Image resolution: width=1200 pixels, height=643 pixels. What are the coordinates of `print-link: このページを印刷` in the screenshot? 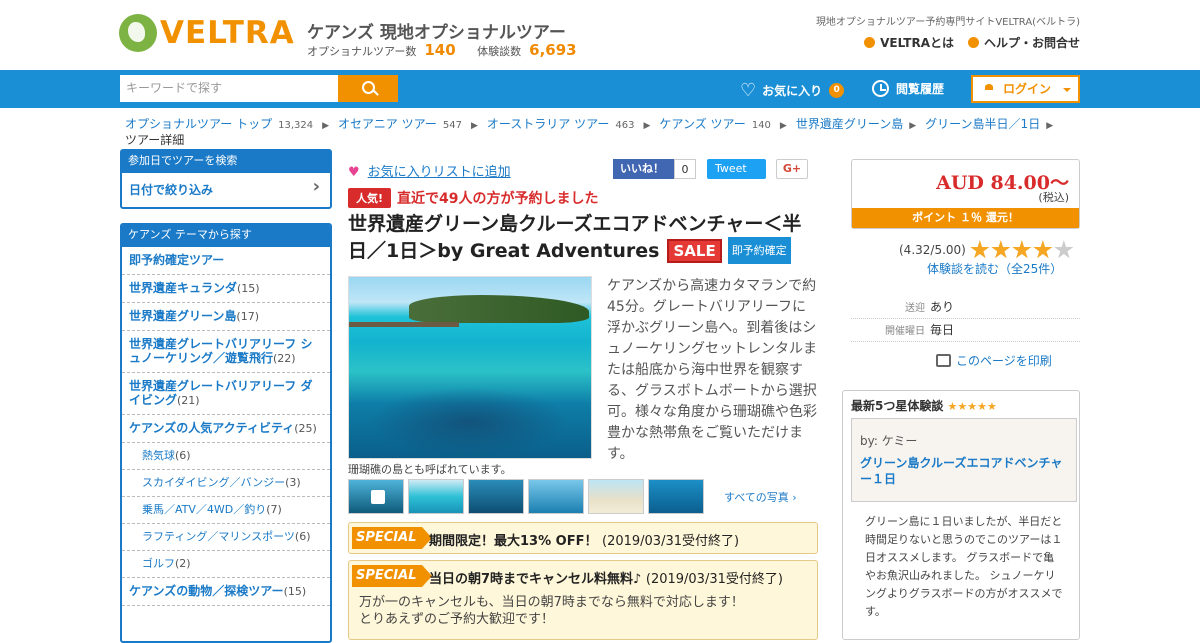 It's located at (994, 360).